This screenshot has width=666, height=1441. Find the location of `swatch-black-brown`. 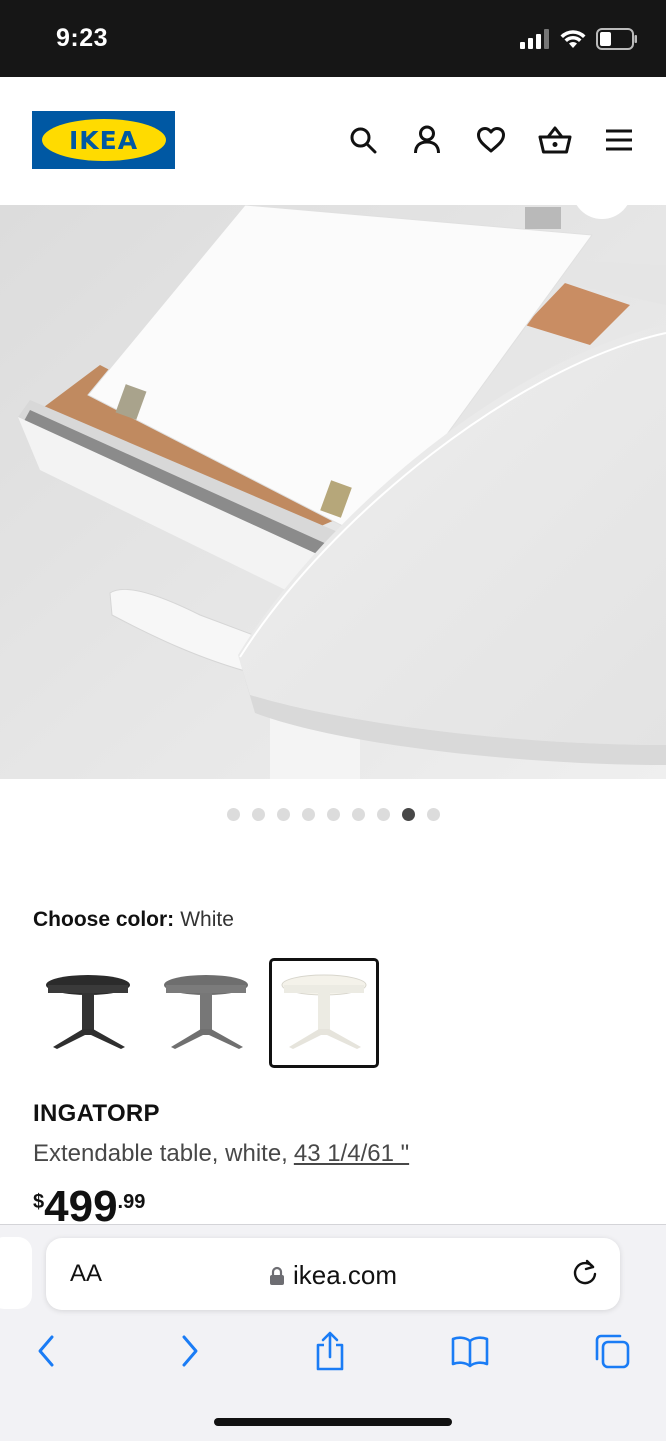

swatch-black-brown is located at coordinates (88, 1013).